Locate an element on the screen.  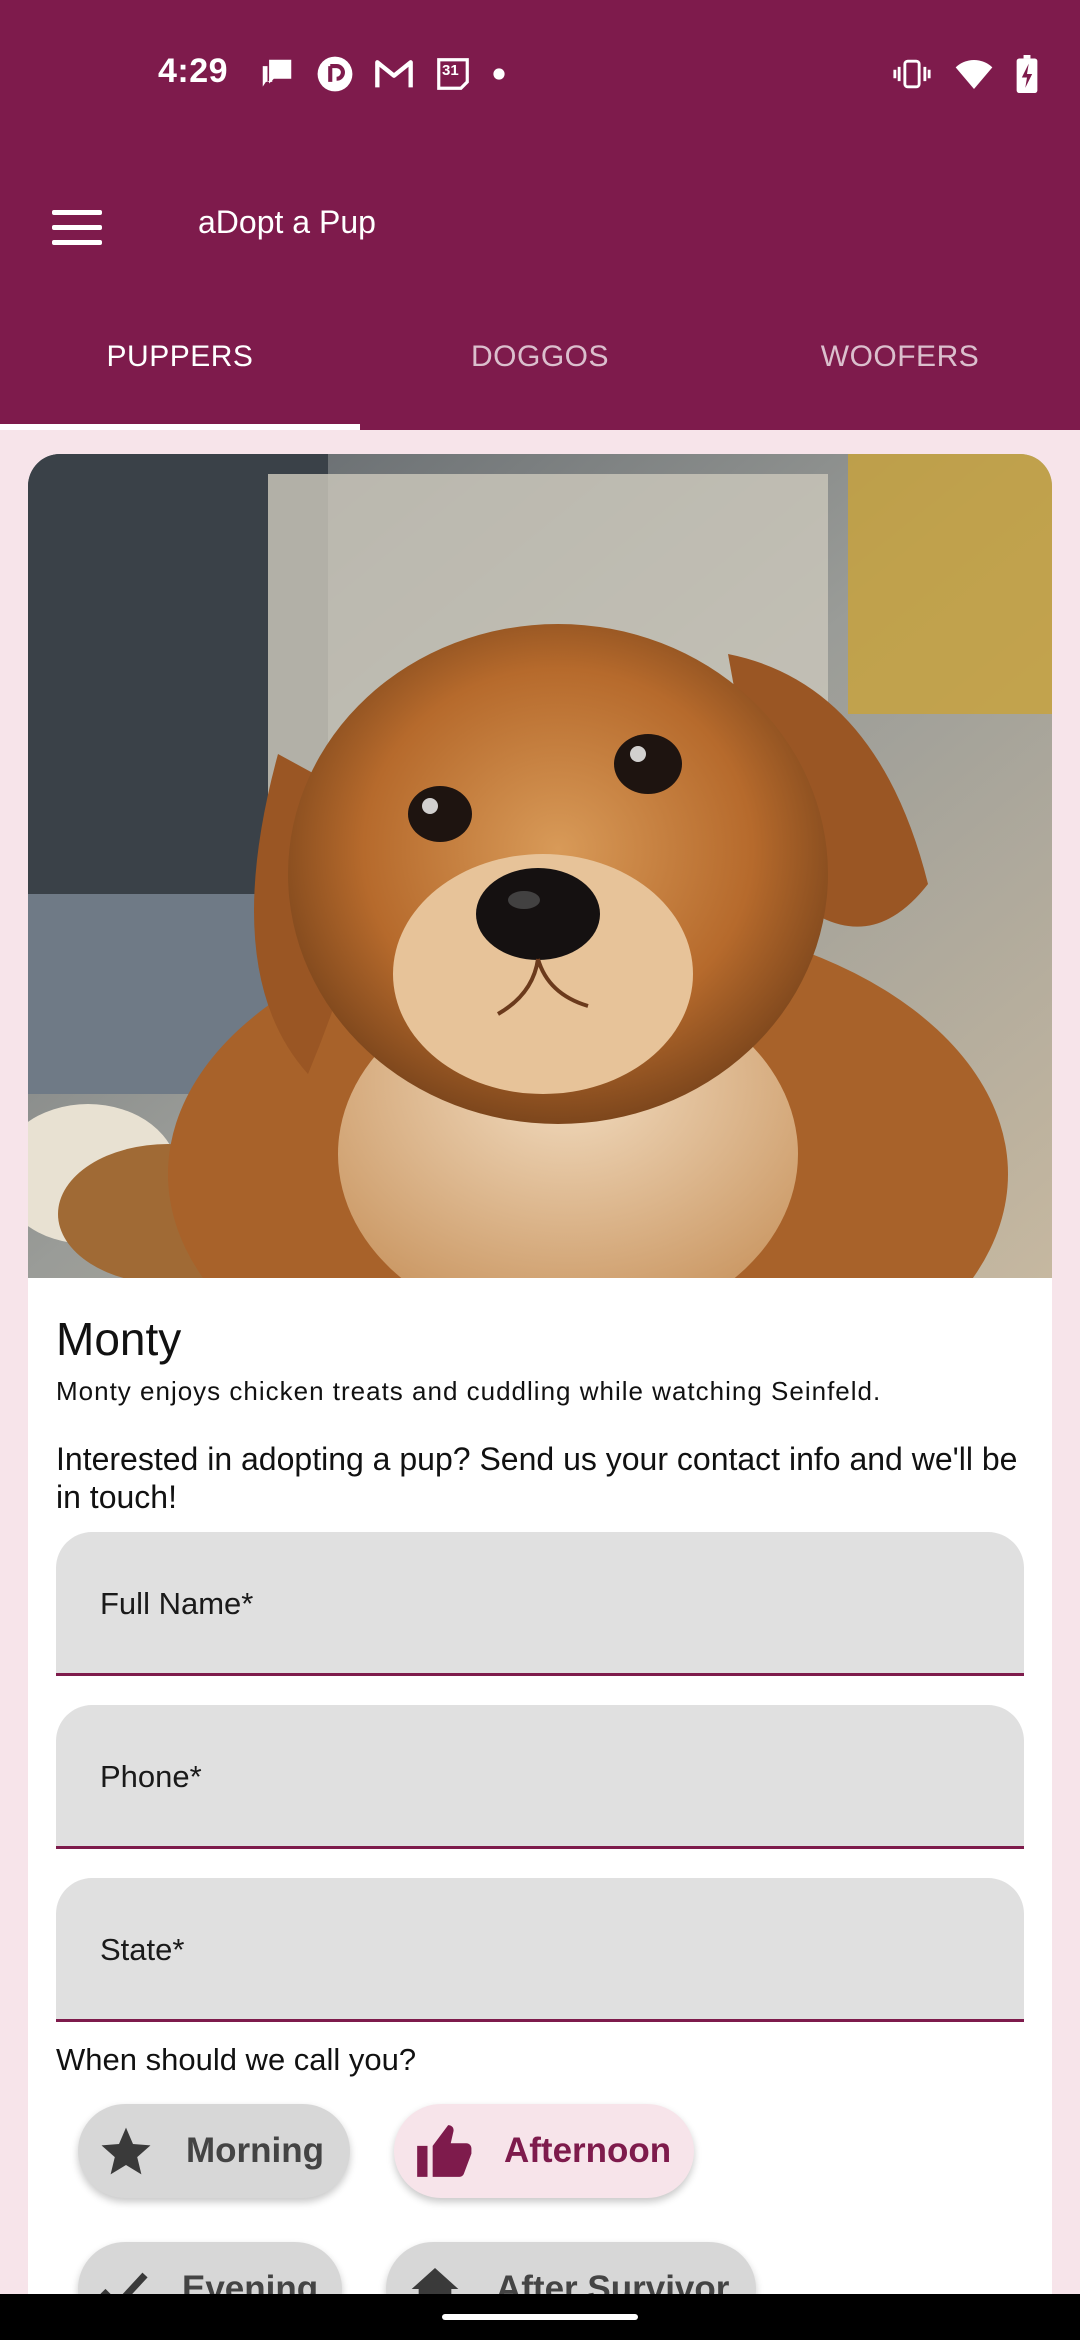
state-field: State* is located at coordinates (540, 1950).